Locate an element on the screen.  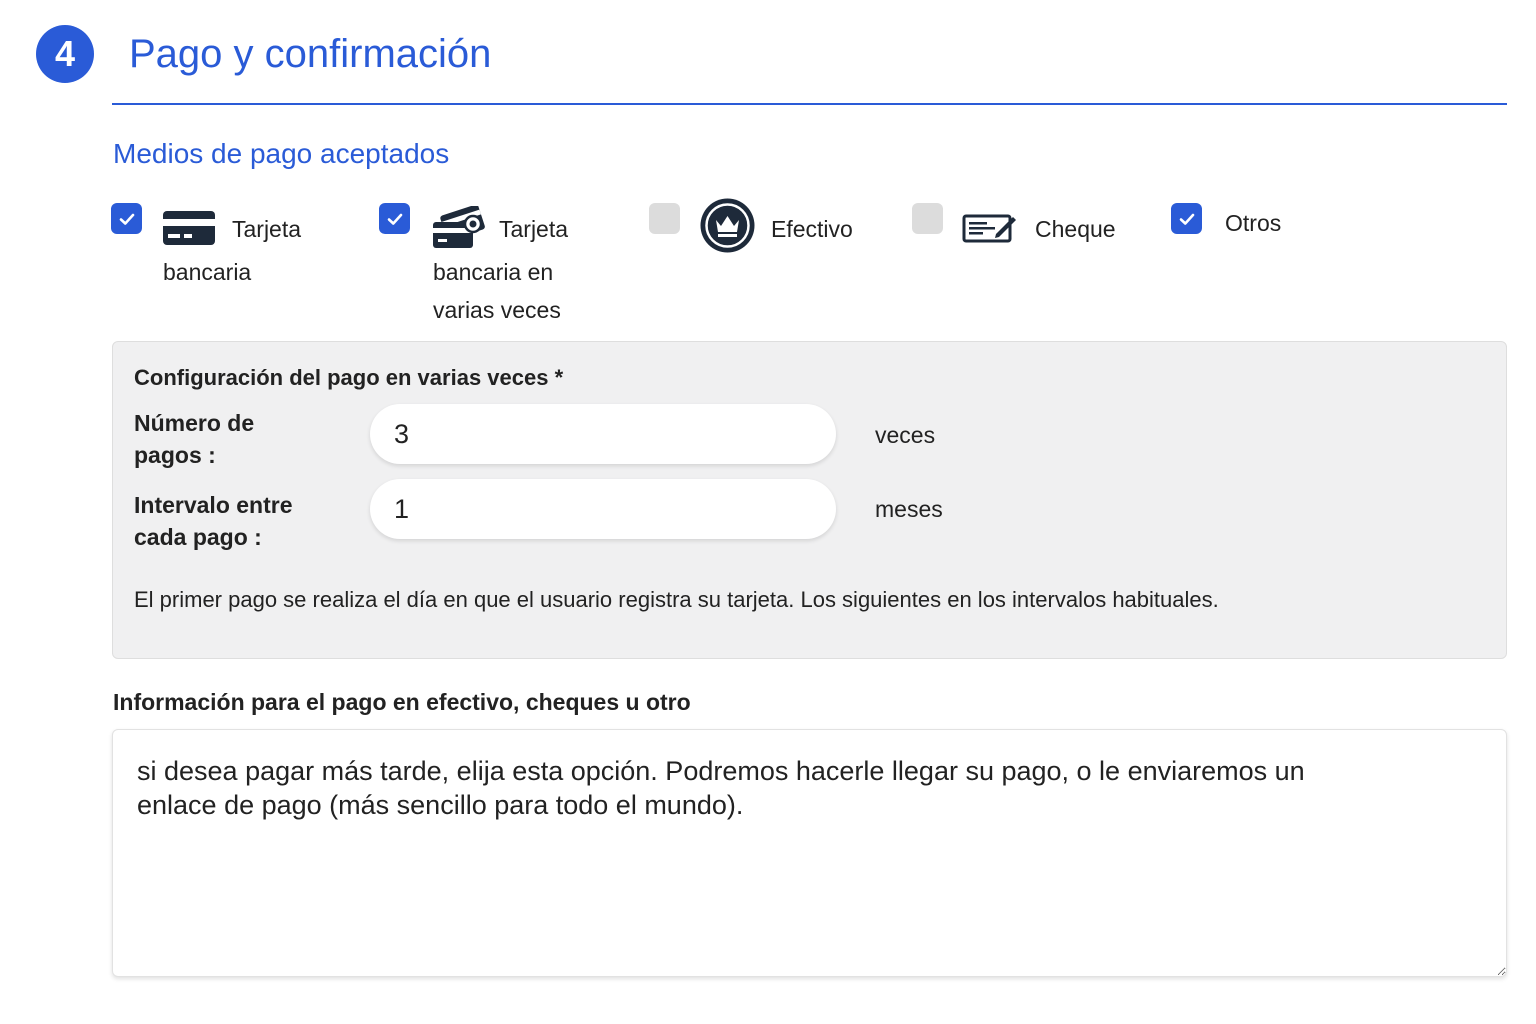
header-divider is located at coordinates (809, 104).